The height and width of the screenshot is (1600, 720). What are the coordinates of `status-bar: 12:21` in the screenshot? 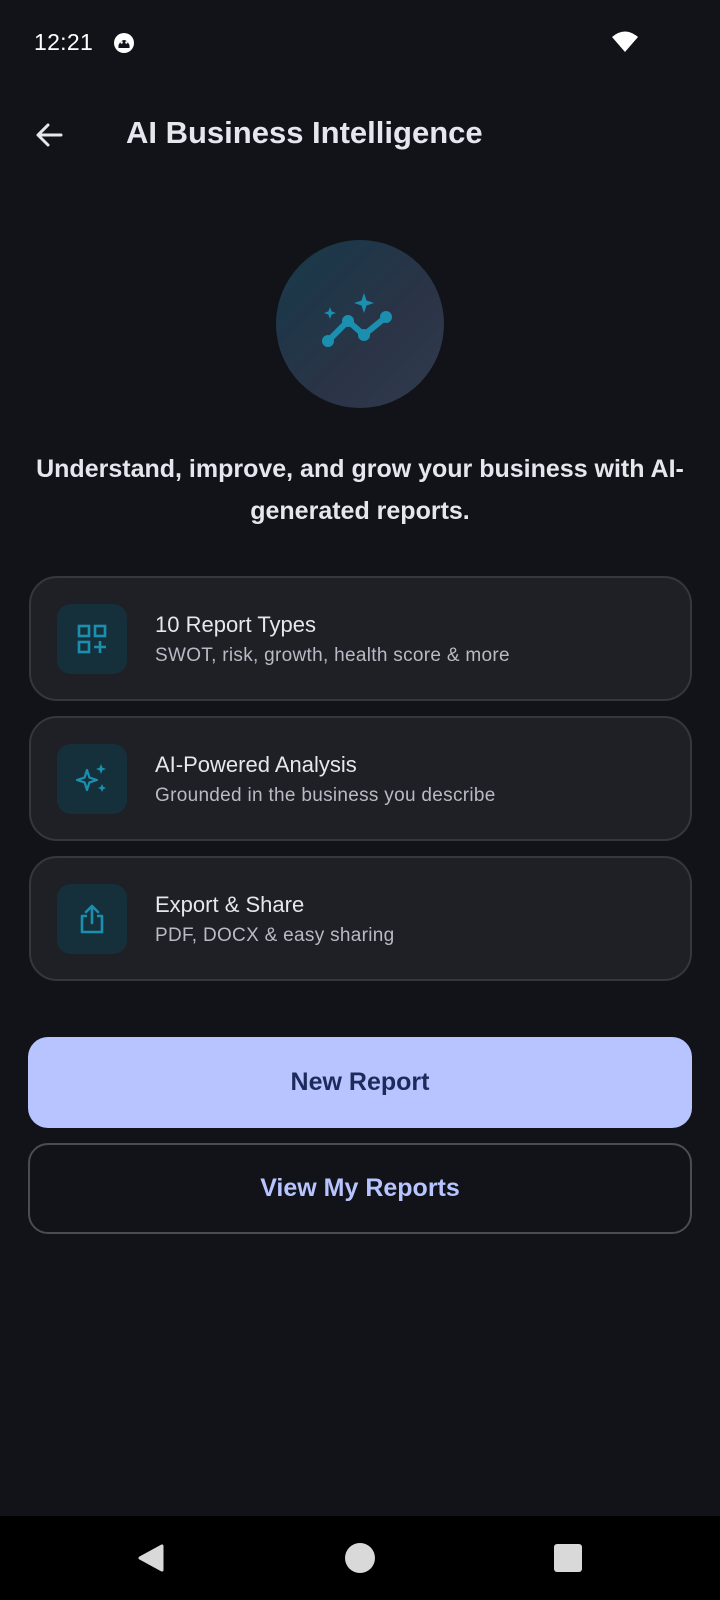 It's located at (360, 44).